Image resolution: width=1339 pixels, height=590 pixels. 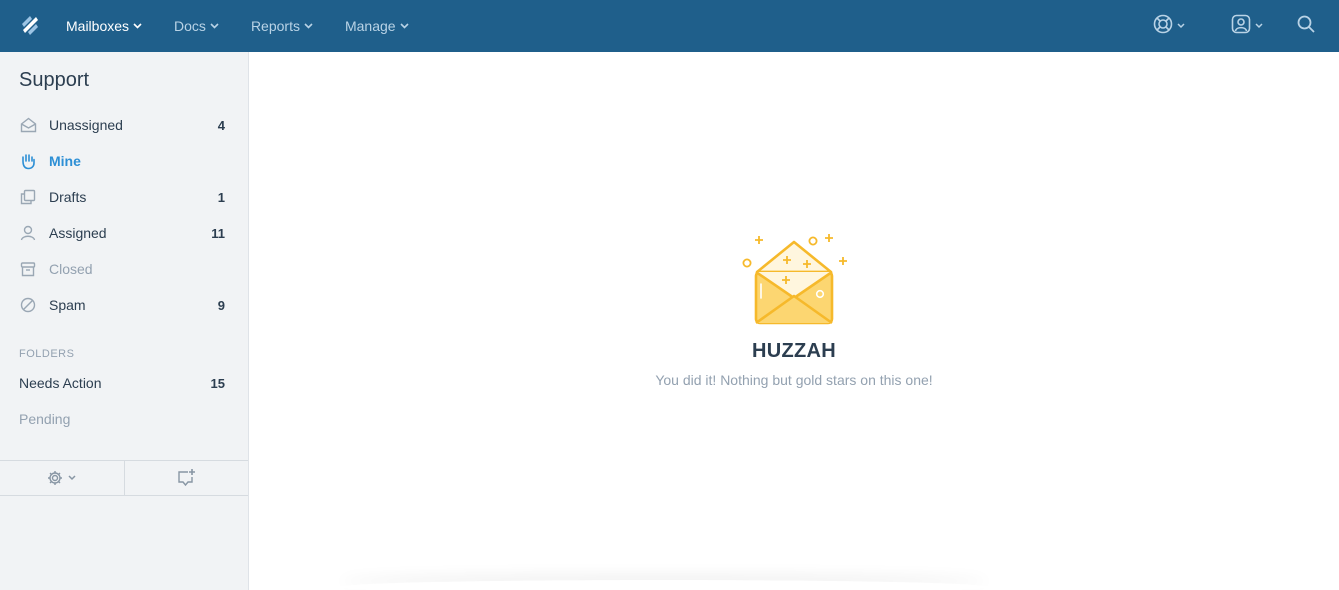 I want to click on profile-icon, so click(x=1241, y=26).